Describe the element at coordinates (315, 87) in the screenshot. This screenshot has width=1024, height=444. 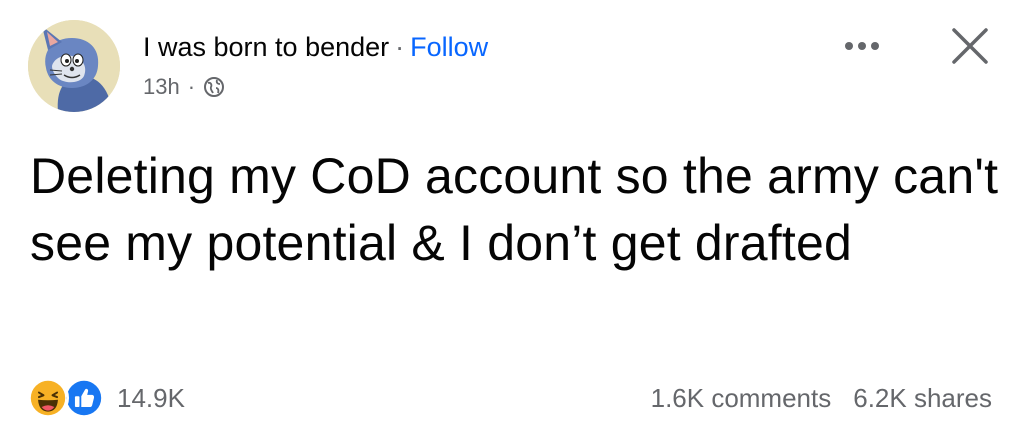
I see `post-meta: 13h ·` at that location.